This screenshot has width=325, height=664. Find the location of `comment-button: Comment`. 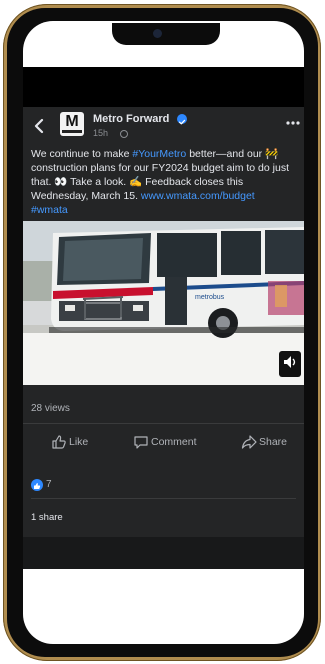

comment-button: Comment is located at coordinates (173, 442).